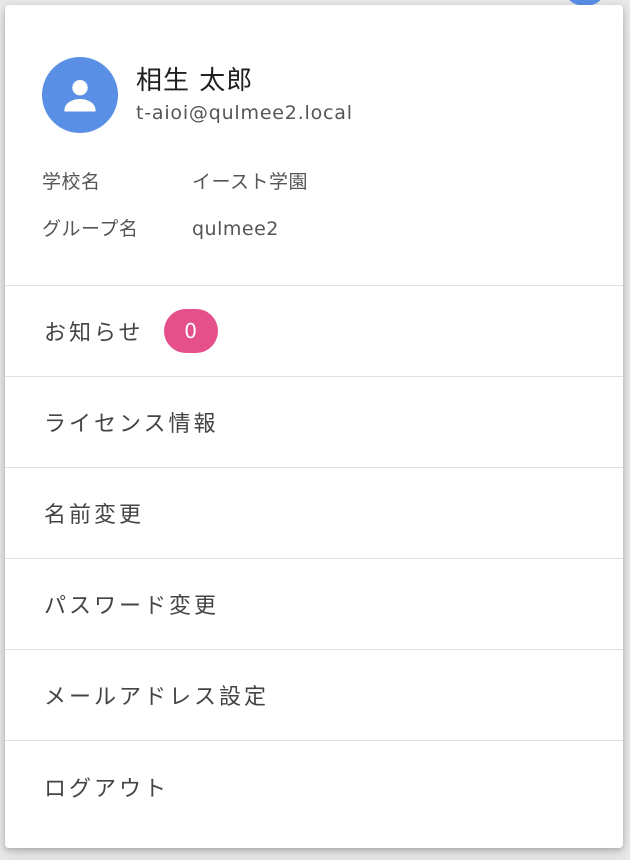  I want to click on email-settings-label: メールアドレス設定, so click(157, 697).